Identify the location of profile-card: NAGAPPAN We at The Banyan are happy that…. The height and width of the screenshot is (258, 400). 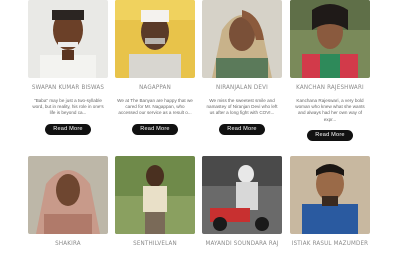
(155, 67).